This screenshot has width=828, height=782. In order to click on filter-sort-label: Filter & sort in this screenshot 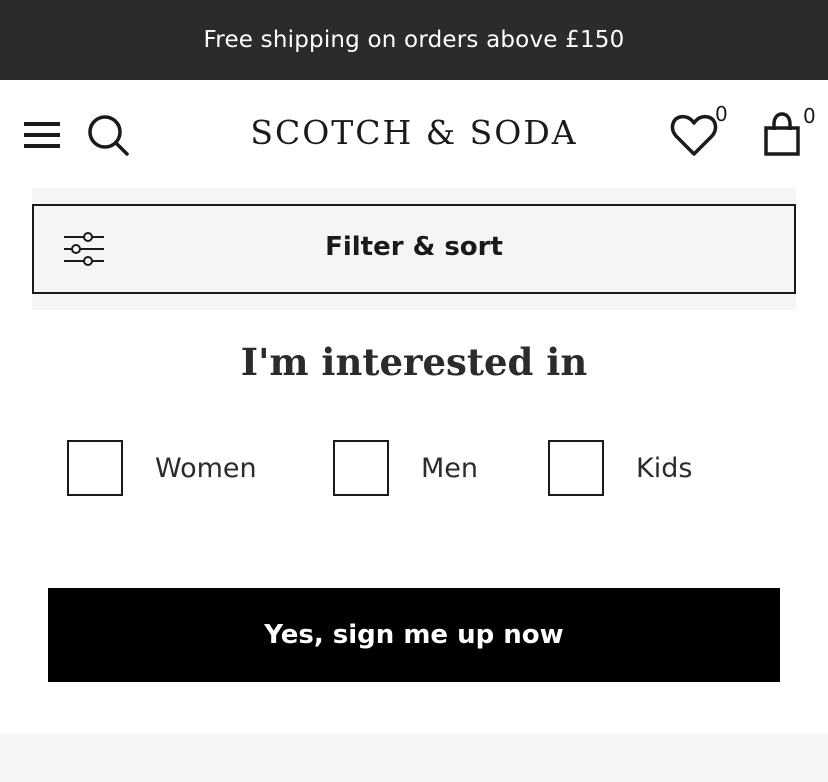, I will do `click(414, 247)`.